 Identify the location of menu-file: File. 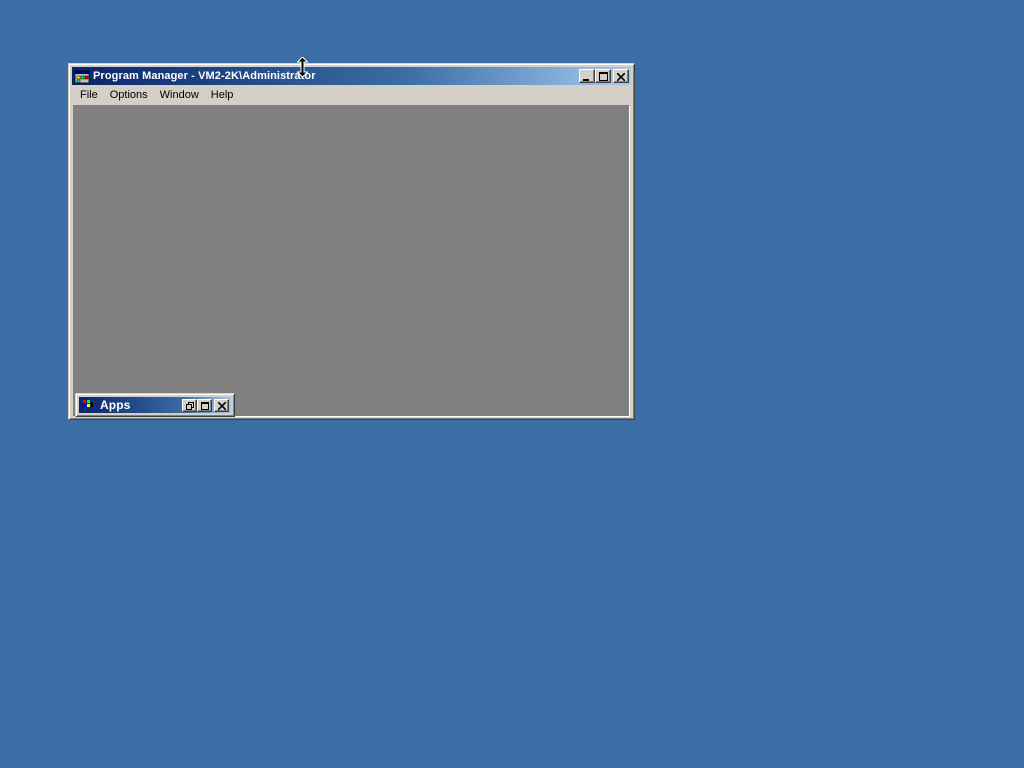
(89, 95).